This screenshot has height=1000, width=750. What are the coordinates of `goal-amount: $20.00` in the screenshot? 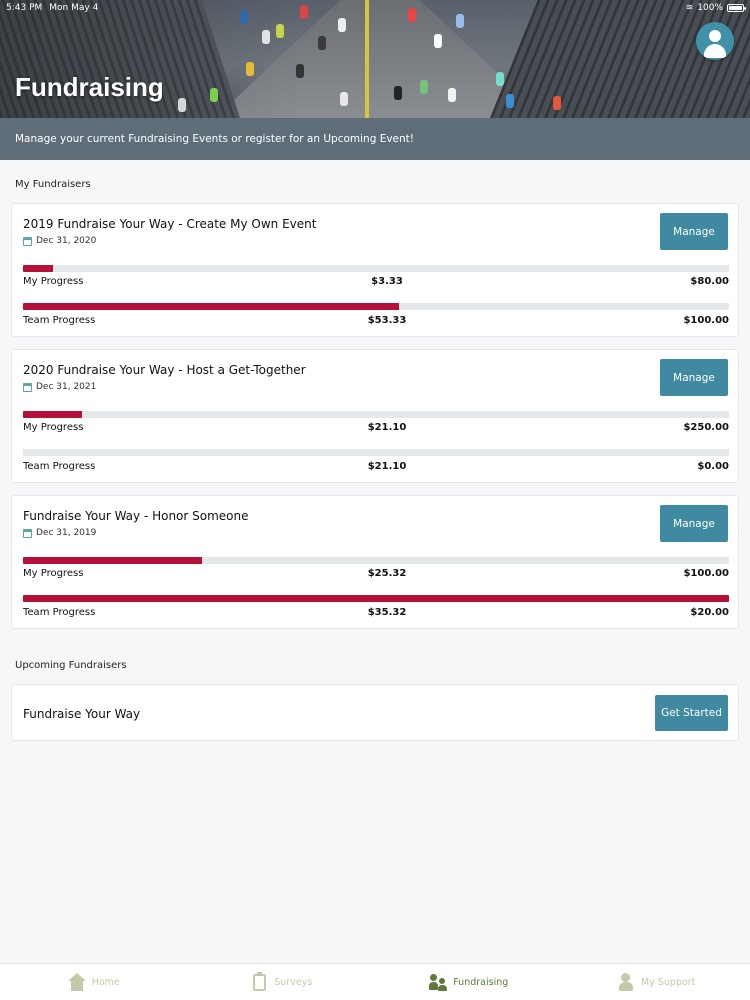 It's located at (709, 612).